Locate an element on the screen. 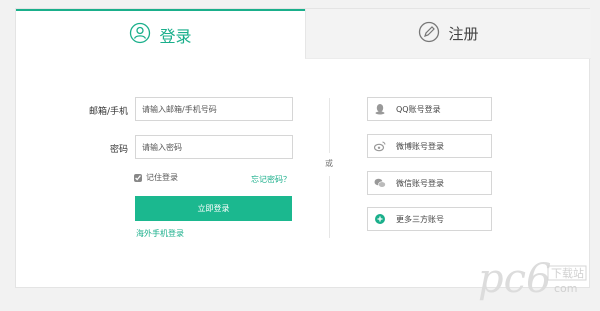 The width and height of the screenshot is (600, 311). qq-icon is located at coordinates (380, 109).